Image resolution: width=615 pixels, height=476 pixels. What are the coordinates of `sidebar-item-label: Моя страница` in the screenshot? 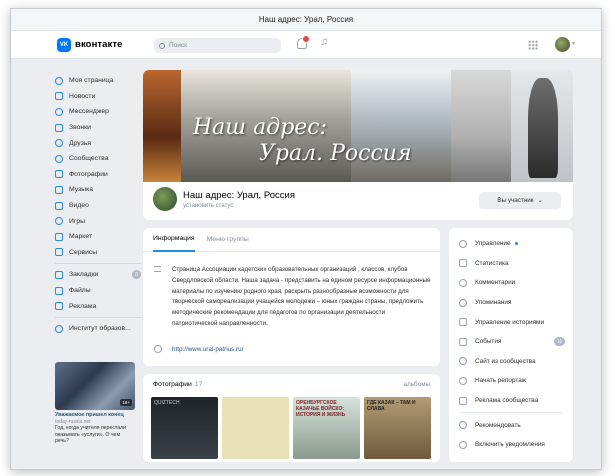 It's located at (91, 81).